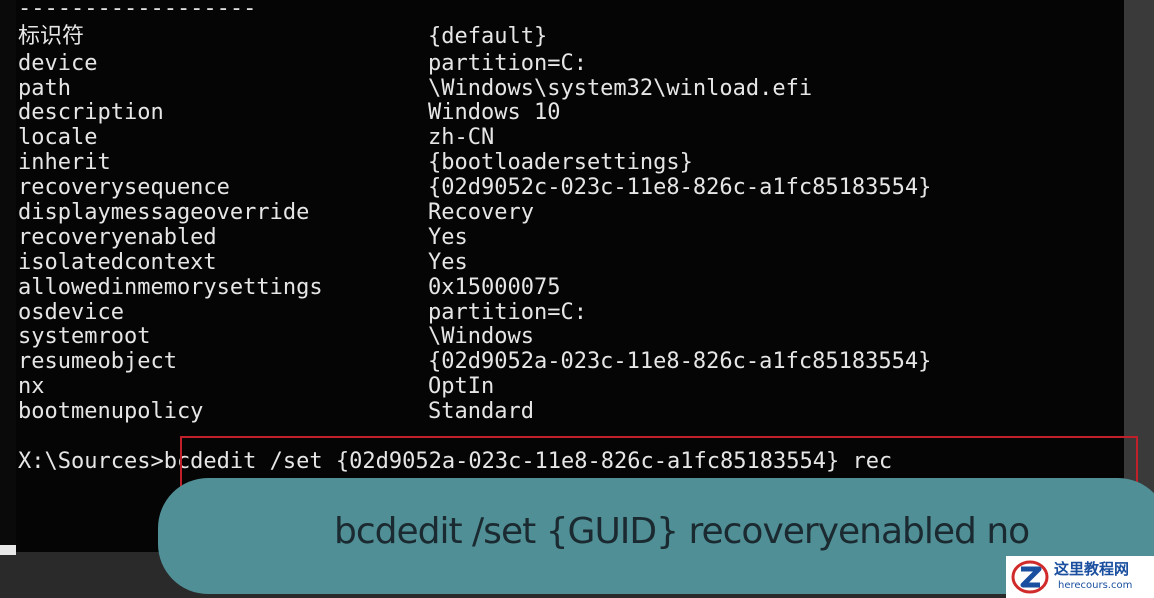 This screenshot has height=598, width=1154. I want to click on entry-value: {02d9052c-023c-11e8-826c-a1fc85183554}, so click(680, 187).